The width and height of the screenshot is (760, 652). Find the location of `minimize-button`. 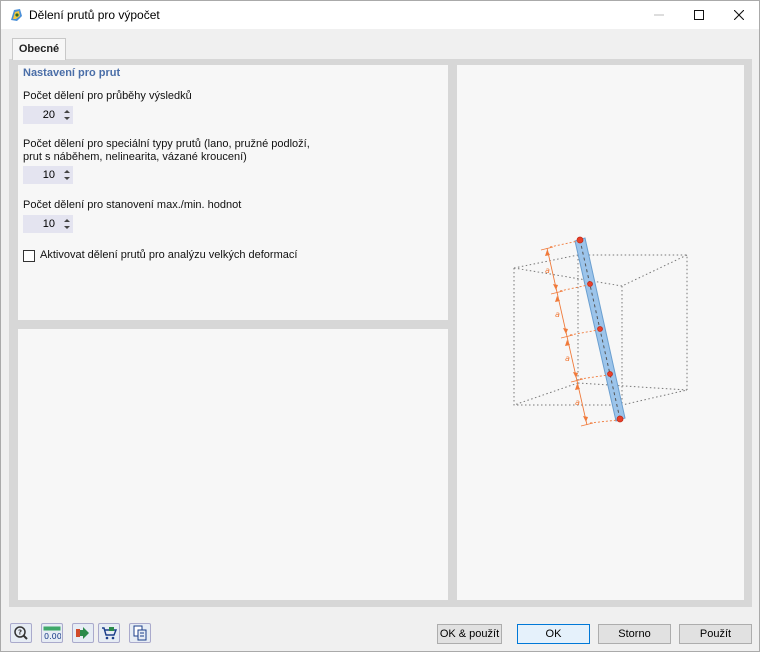

minimize-button is located at coordinates (659, 15).